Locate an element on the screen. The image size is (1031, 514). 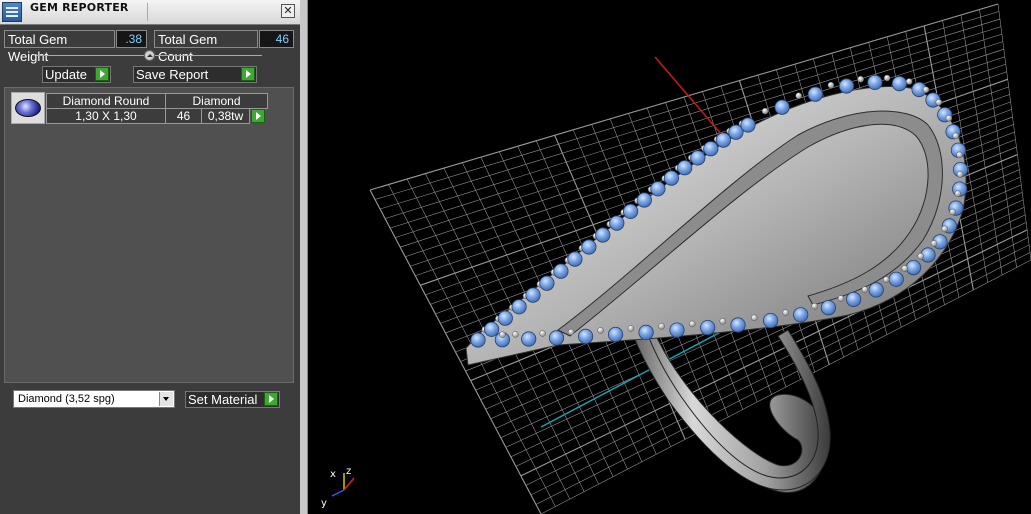
close-button: ✕ is located at coordinates (288, 11).